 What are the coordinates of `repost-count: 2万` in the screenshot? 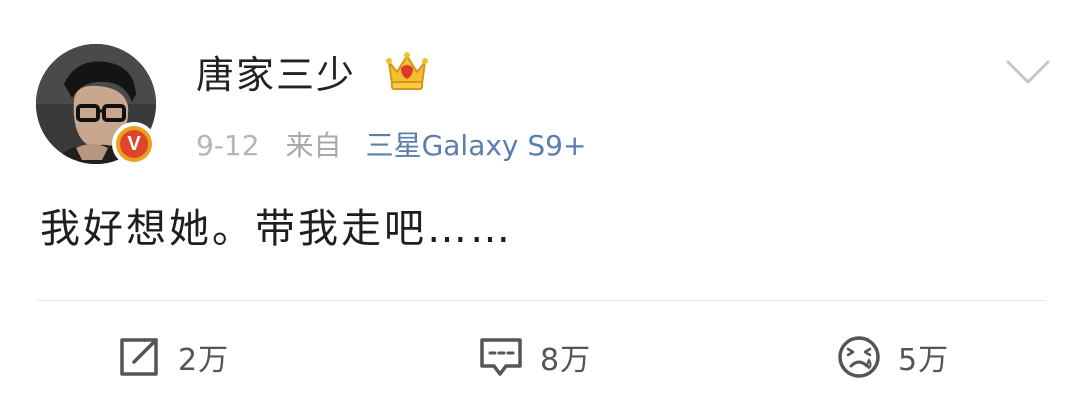 It's located at (204, 360).